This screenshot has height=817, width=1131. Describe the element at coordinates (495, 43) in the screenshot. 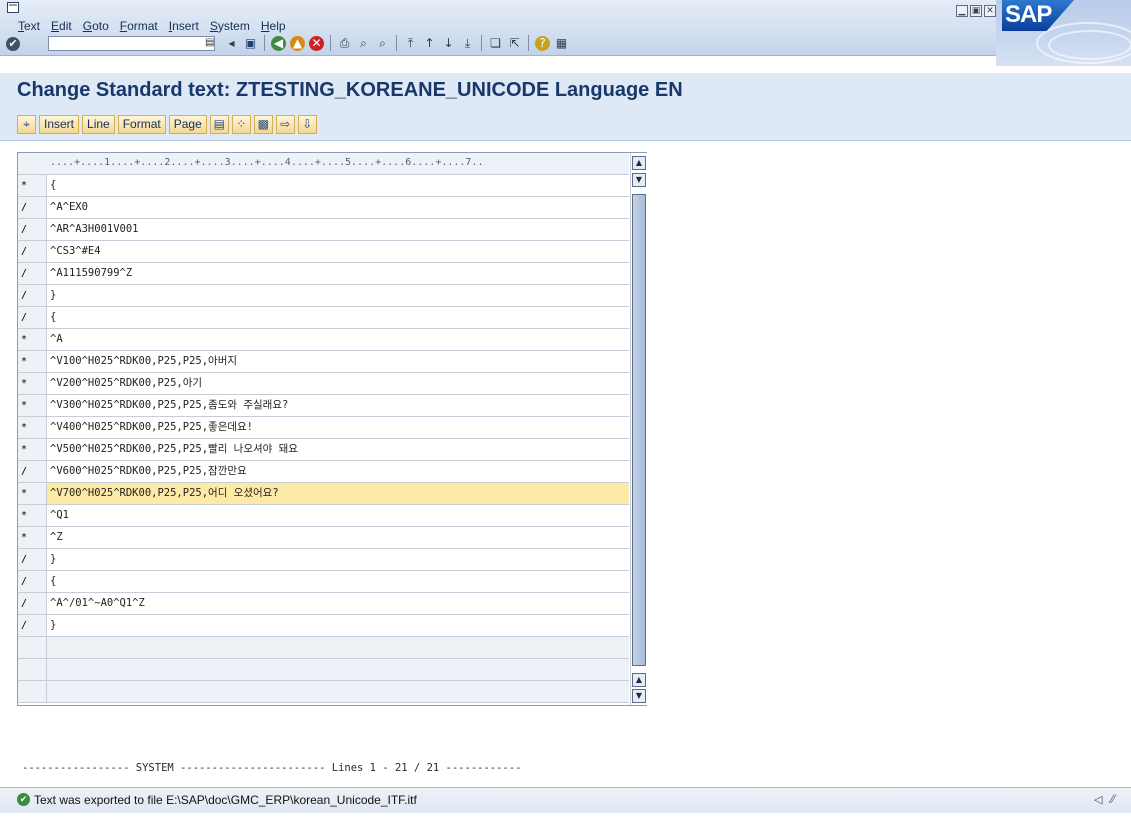

I see `create-session-icon: ❏` at that location.